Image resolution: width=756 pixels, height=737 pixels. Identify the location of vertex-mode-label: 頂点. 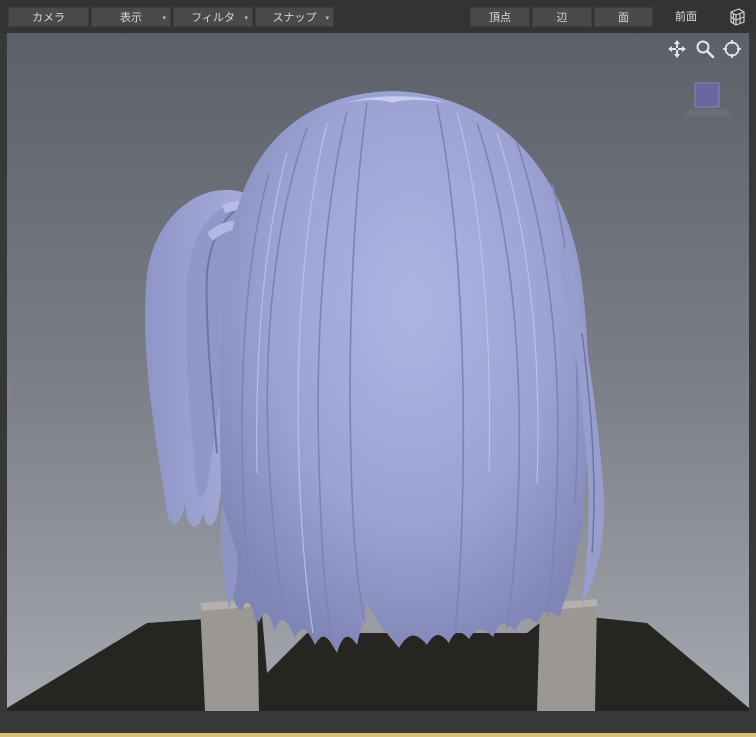
(500, 17).